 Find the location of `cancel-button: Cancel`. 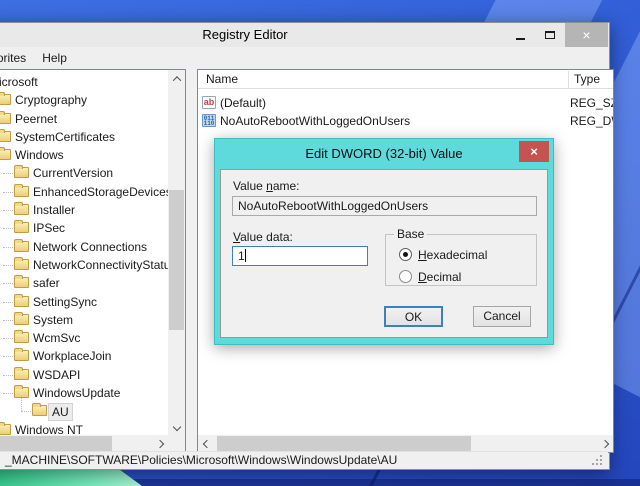

cancel-button: Cancel is located at coordinates (502, 316).